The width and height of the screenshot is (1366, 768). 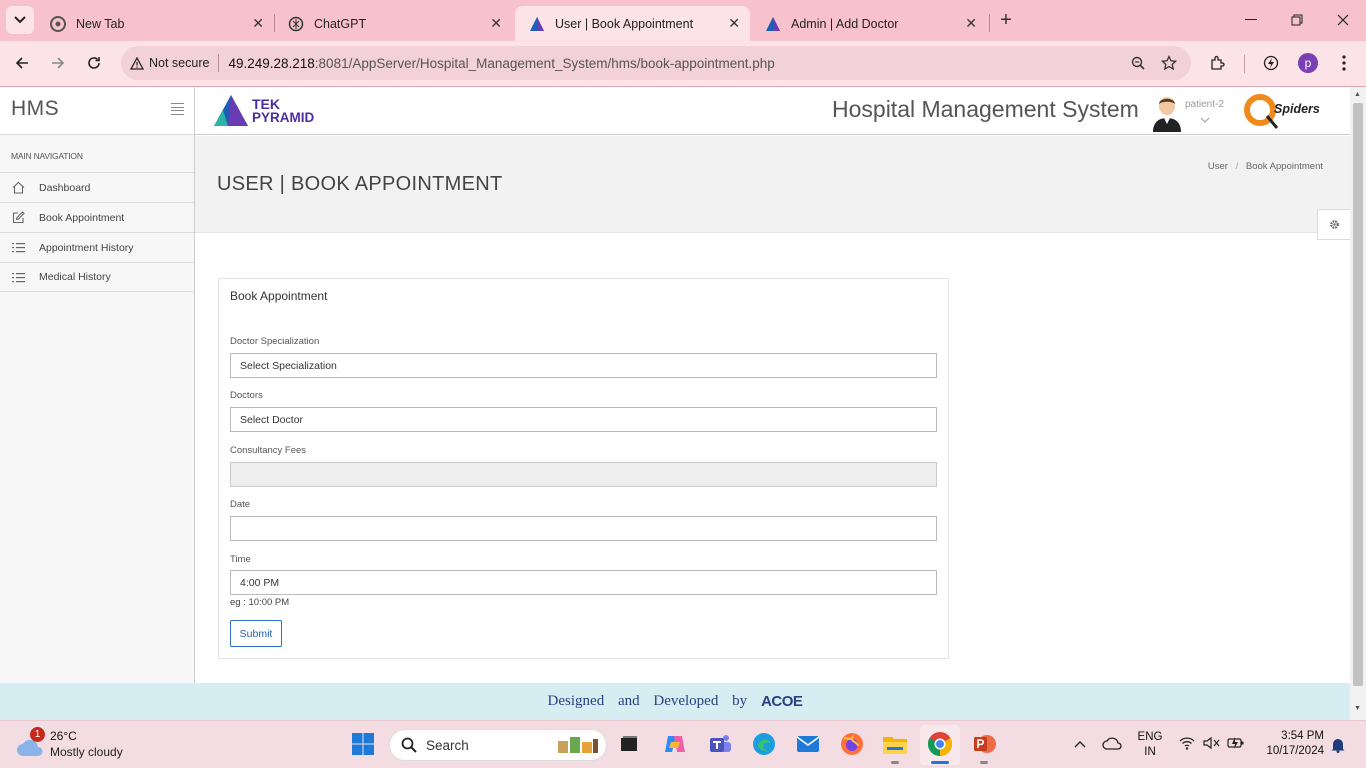 I want to click on file-explorer-button, so click(x=895, y=747).